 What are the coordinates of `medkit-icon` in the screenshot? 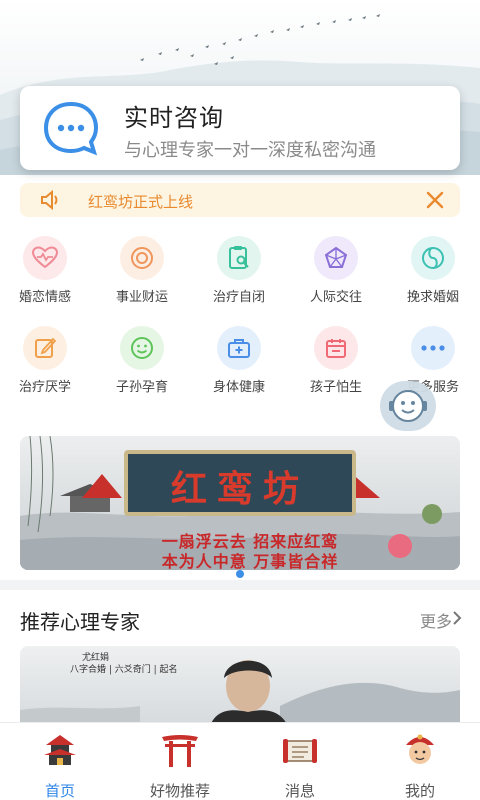 It's located at (239, 348).